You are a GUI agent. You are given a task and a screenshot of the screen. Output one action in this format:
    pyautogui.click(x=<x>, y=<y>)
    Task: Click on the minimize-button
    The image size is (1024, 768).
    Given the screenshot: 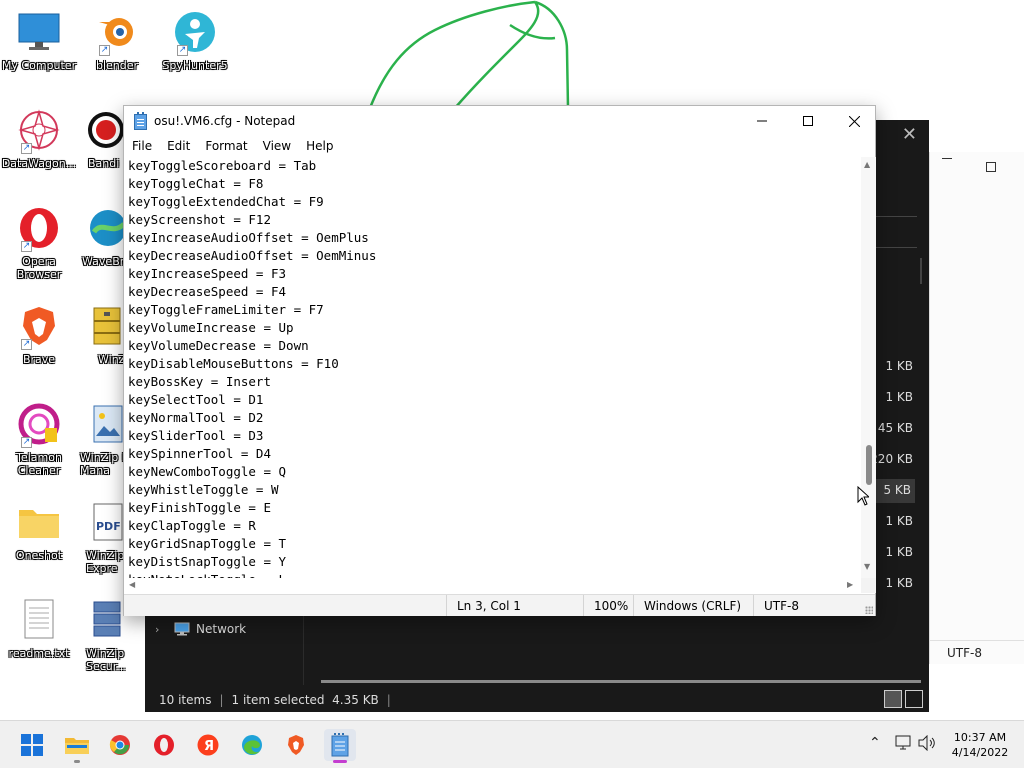 What is the action you would take?
    pyautogui.click(x=762, y=121)
    